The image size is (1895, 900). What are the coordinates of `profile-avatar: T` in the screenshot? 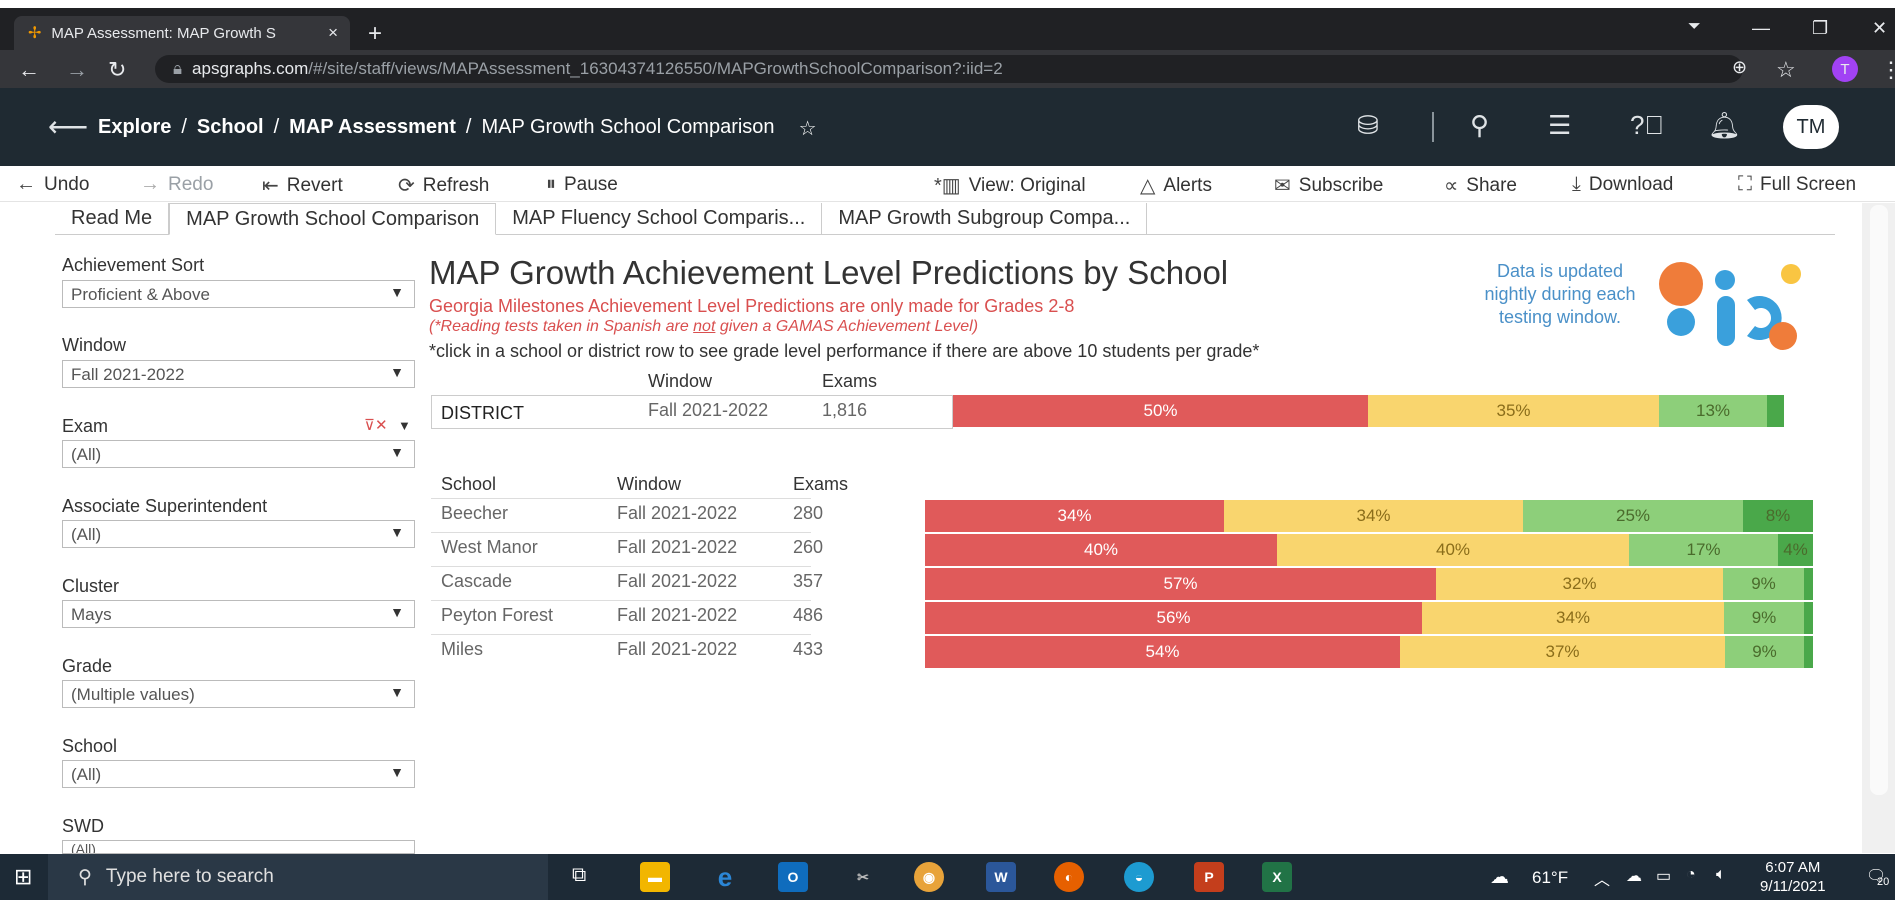 It's located at (1845, 69).